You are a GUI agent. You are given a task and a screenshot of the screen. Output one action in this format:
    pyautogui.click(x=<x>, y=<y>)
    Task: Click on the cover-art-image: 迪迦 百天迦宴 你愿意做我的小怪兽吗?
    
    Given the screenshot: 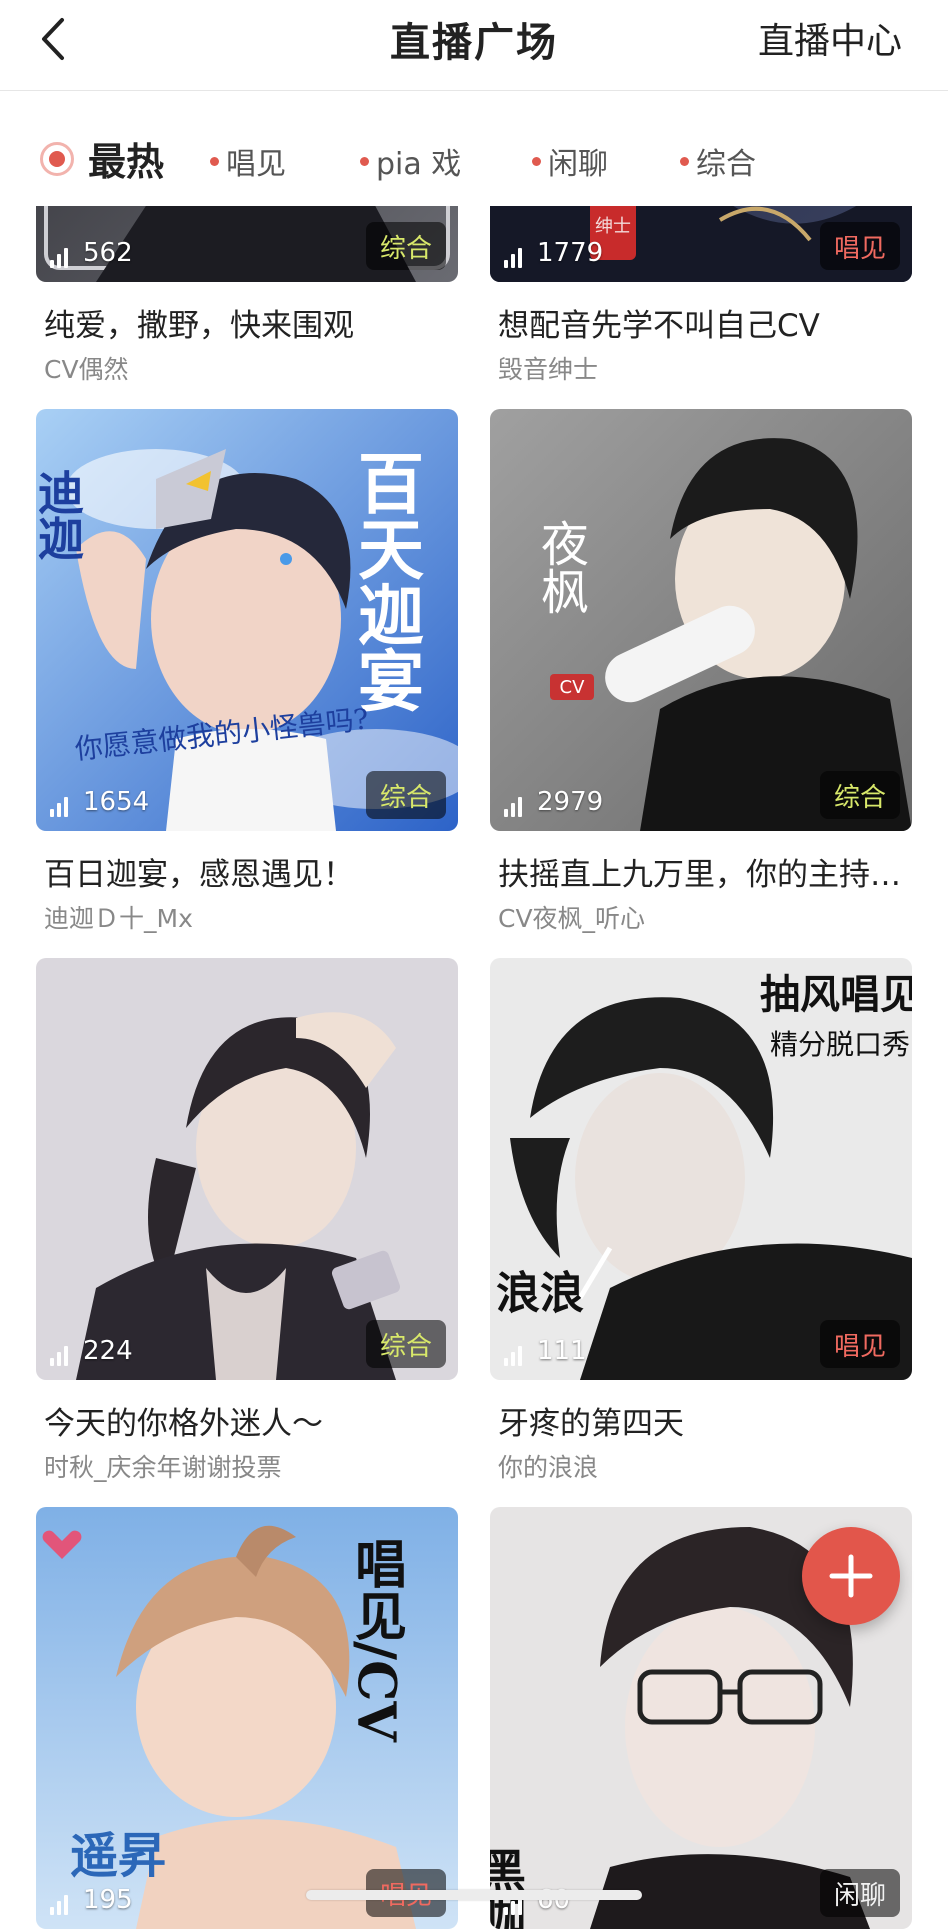 What is the action you would take?
    pyautogui.click(x=247, y=620)
    